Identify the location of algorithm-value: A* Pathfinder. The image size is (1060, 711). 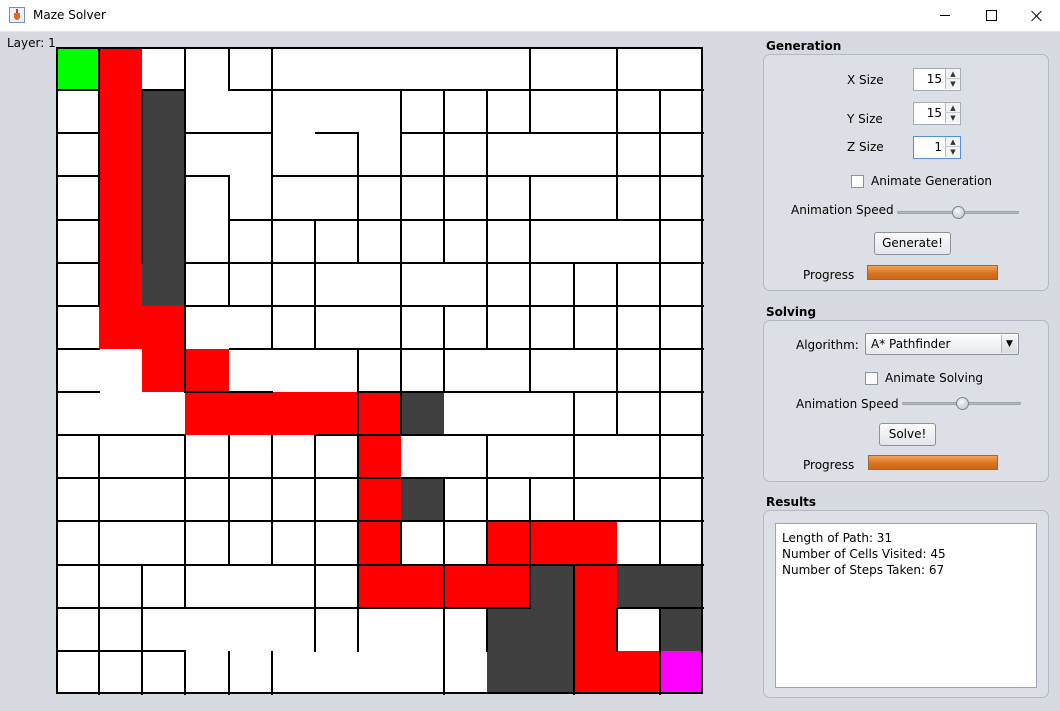
(910, 344).